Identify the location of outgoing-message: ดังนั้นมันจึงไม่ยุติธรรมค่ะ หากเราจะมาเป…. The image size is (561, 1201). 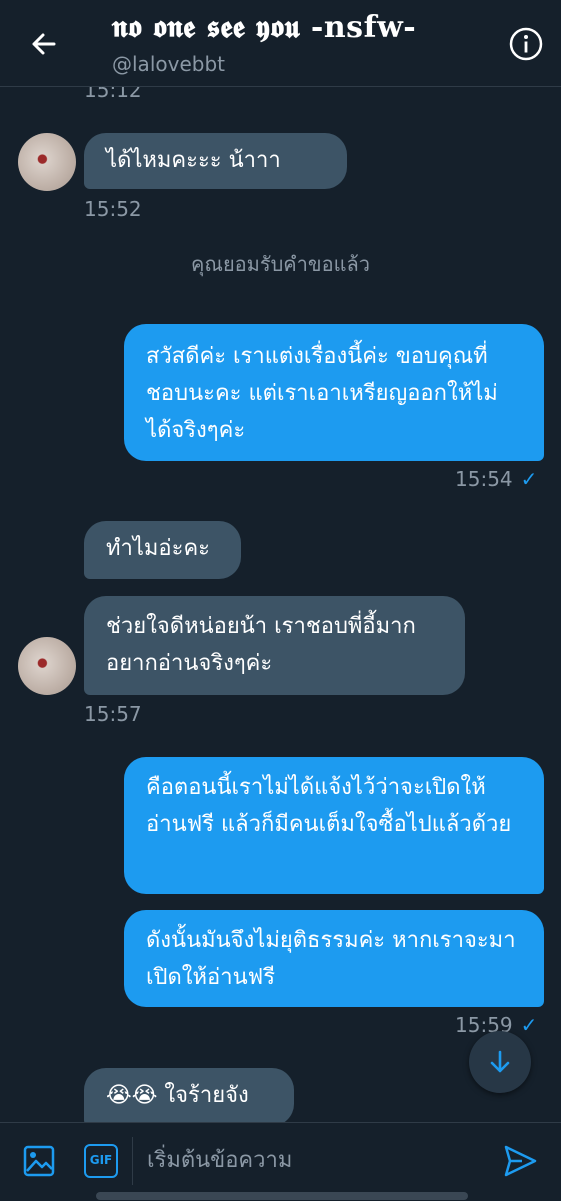
(334, 958).